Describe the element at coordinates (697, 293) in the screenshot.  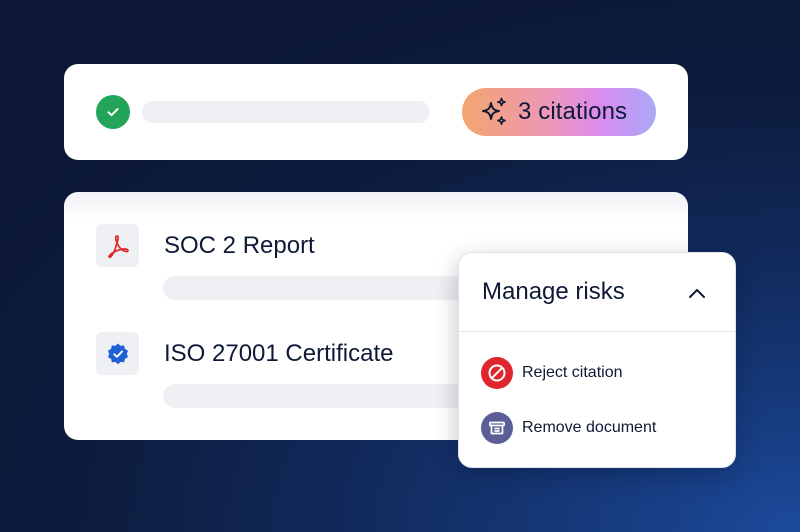
I see `chevron-up-icon` at that location.